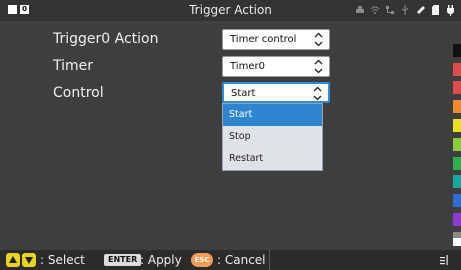  I want to click on dropdown-option-stop: Stop, so click(272, 137).